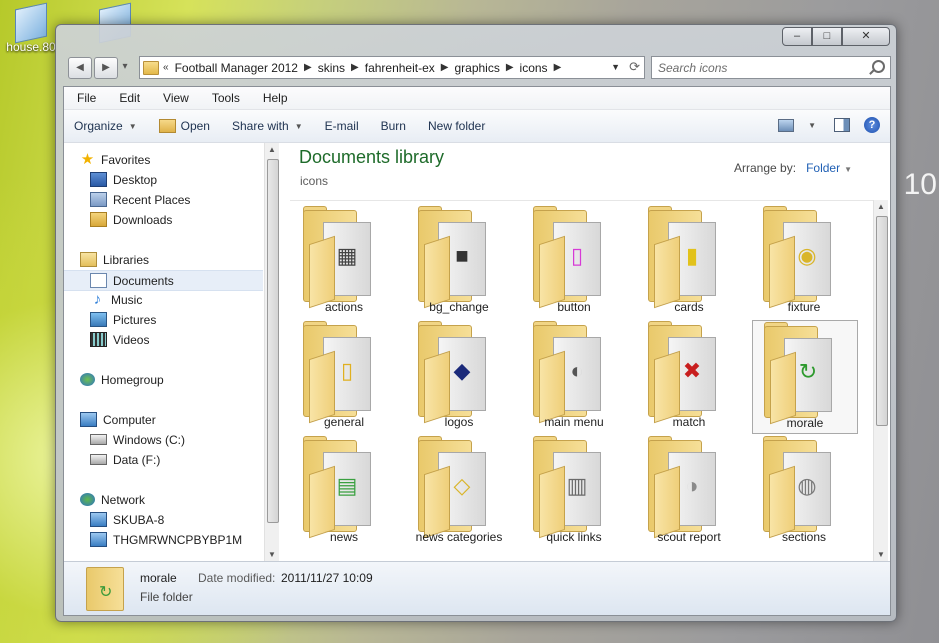 This screenshot has width=939, height=643. What do you see at coordinates (534, 68) in the screenshot?
I see `breadcrumb-item: icons` at bounding box center [534, 68].